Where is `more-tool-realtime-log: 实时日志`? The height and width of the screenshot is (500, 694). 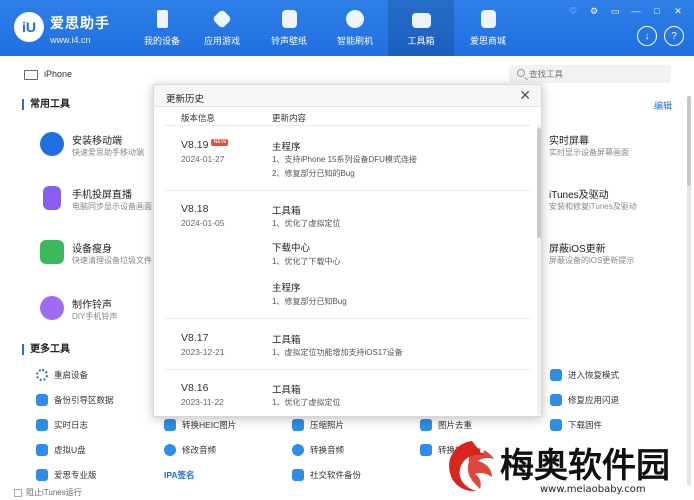
more-tool-realtime-log: 实时日志 is located at coordinates (96, 425).